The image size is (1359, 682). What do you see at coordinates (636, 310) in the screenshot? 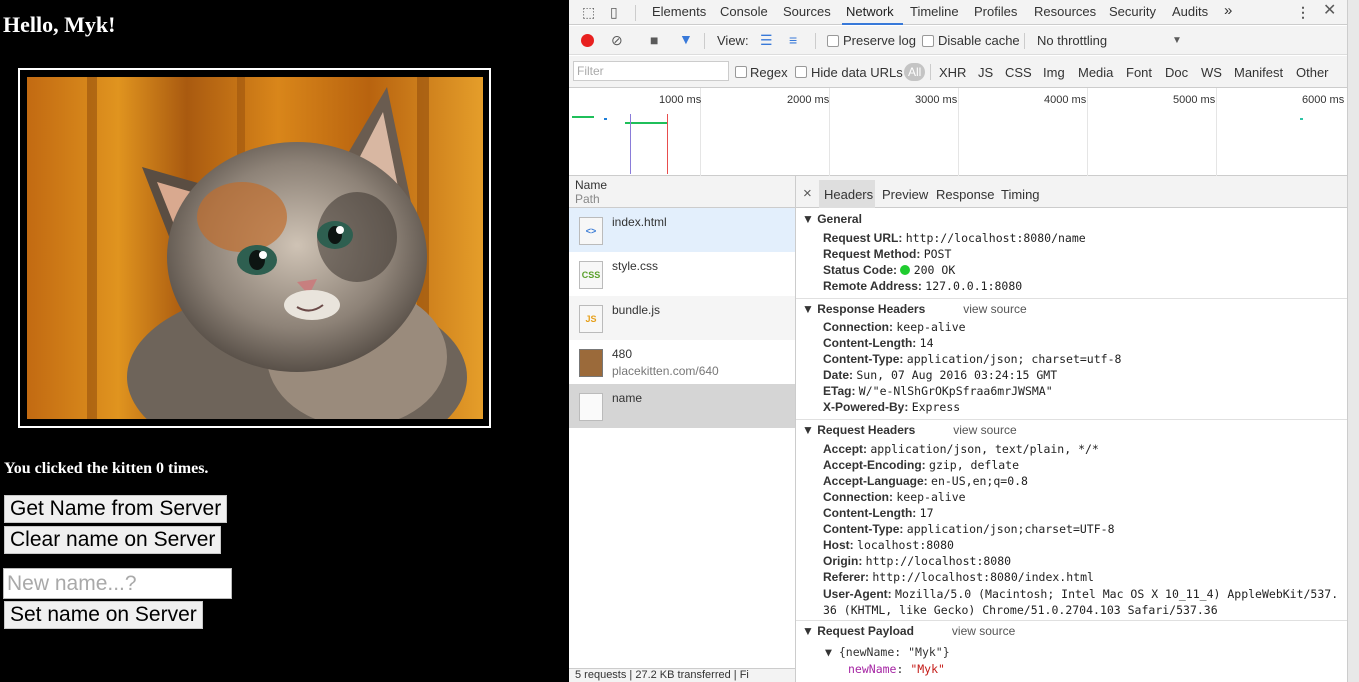
I see `request-name: bundle.js` at bounding box center [636, 310].